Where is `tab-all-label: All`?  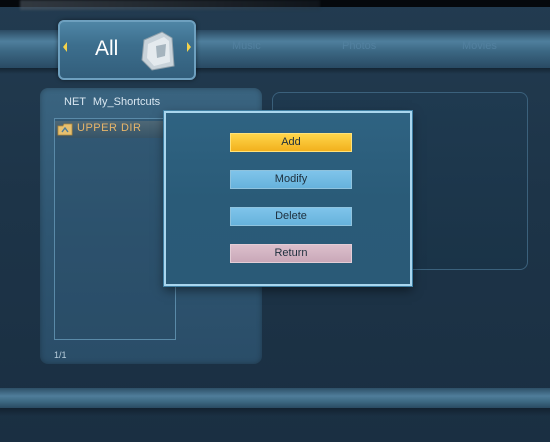
tab-all-label: All is located at coordinates (107, 48).